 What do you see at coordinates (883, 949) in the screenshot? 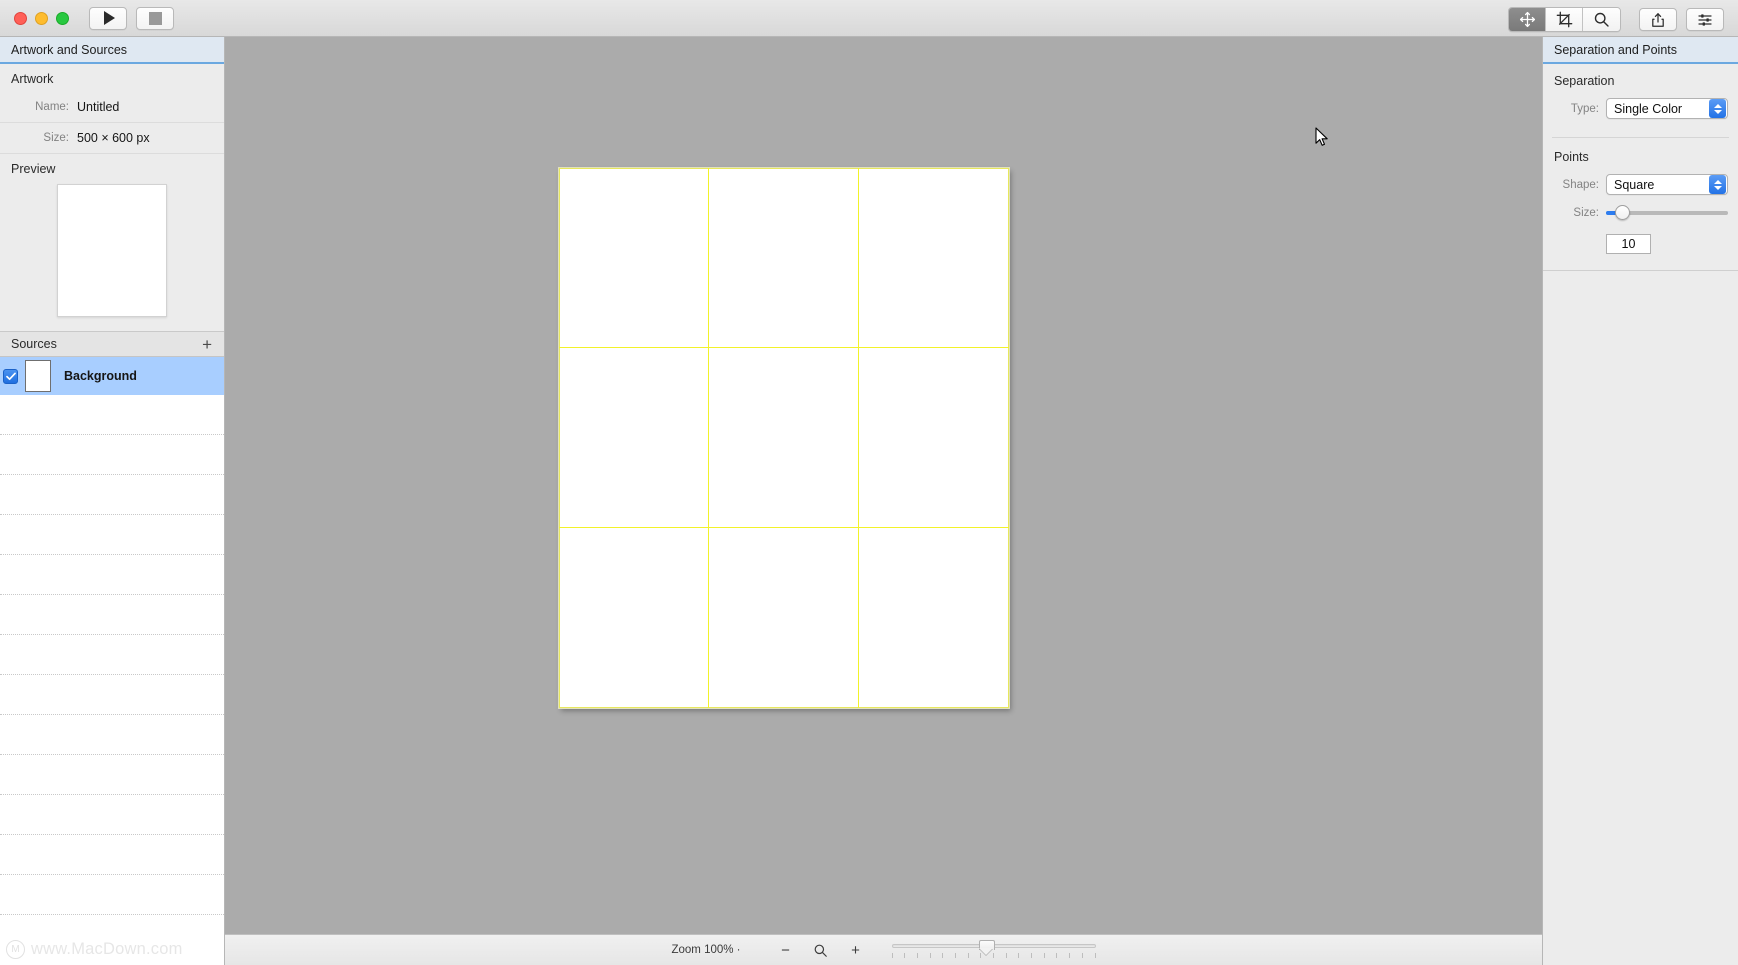
I see `status-bar: Zoom 100% · − +` at bounding box center [883, 949].